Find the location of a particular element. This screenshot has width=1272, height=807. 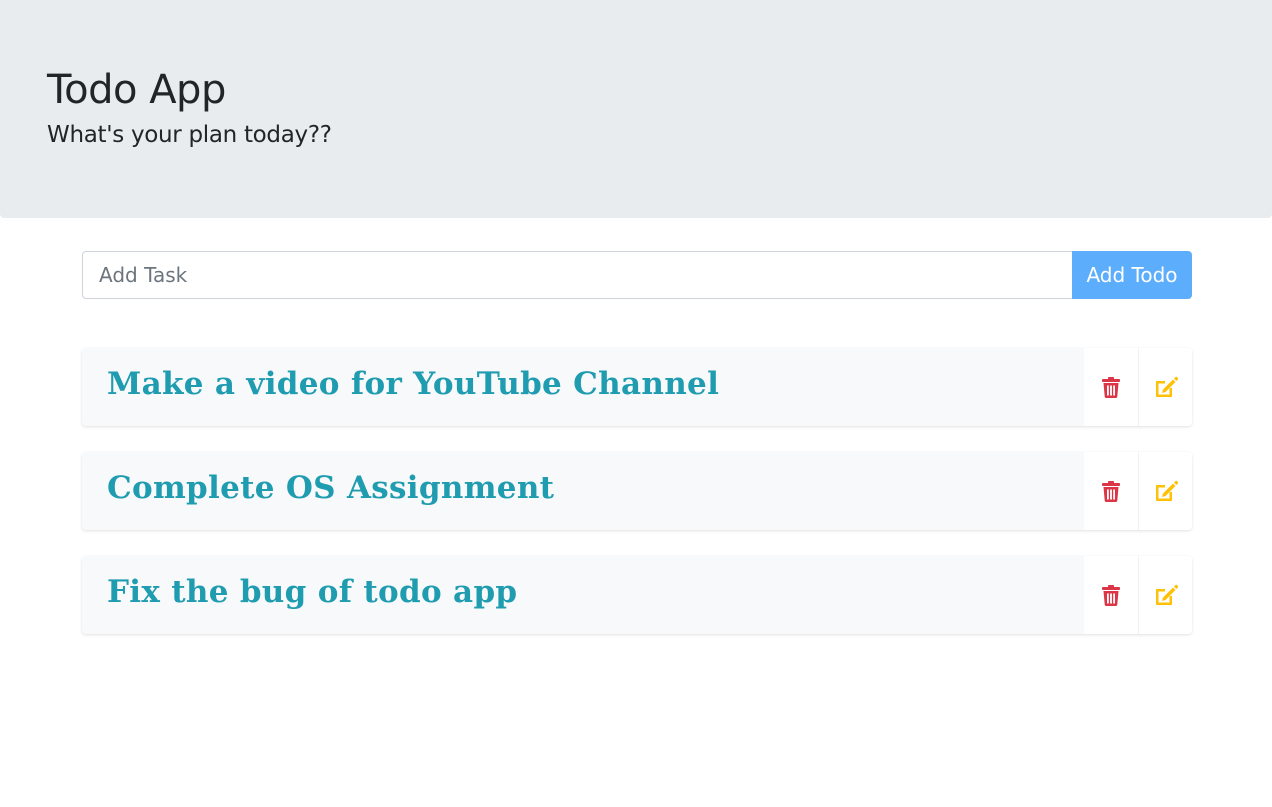

todo-text-container: Make a video for YouTube Channel is located at coordinates (583, 387).